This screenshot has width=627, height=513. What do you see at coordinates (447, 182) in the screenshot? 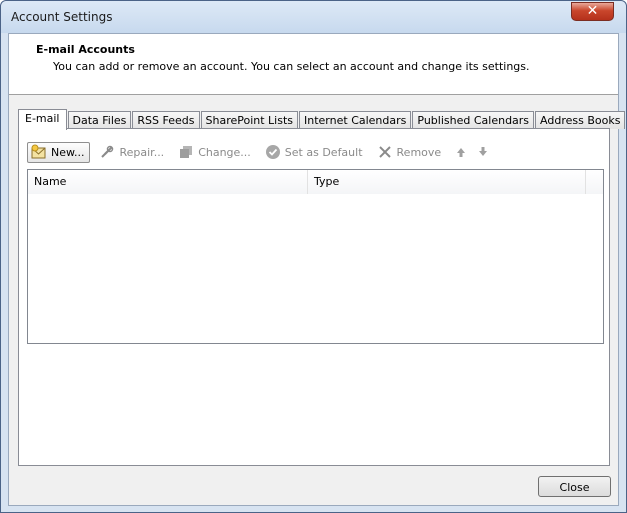
I see `column-header-type: Type` at bounding box center [447, 182].